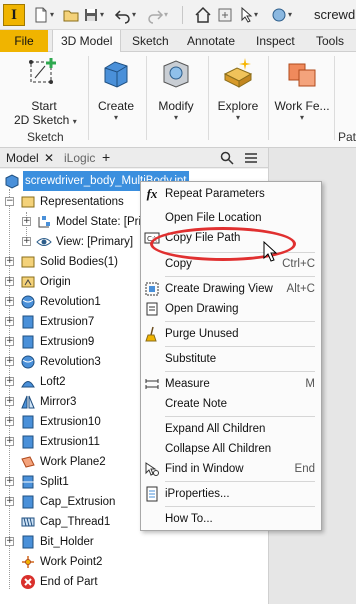  What do you see at coordinates (134, 562) in the screenshot?
I see `tree-item-work-point2: Work Point2` at bounding box center [134, 562].